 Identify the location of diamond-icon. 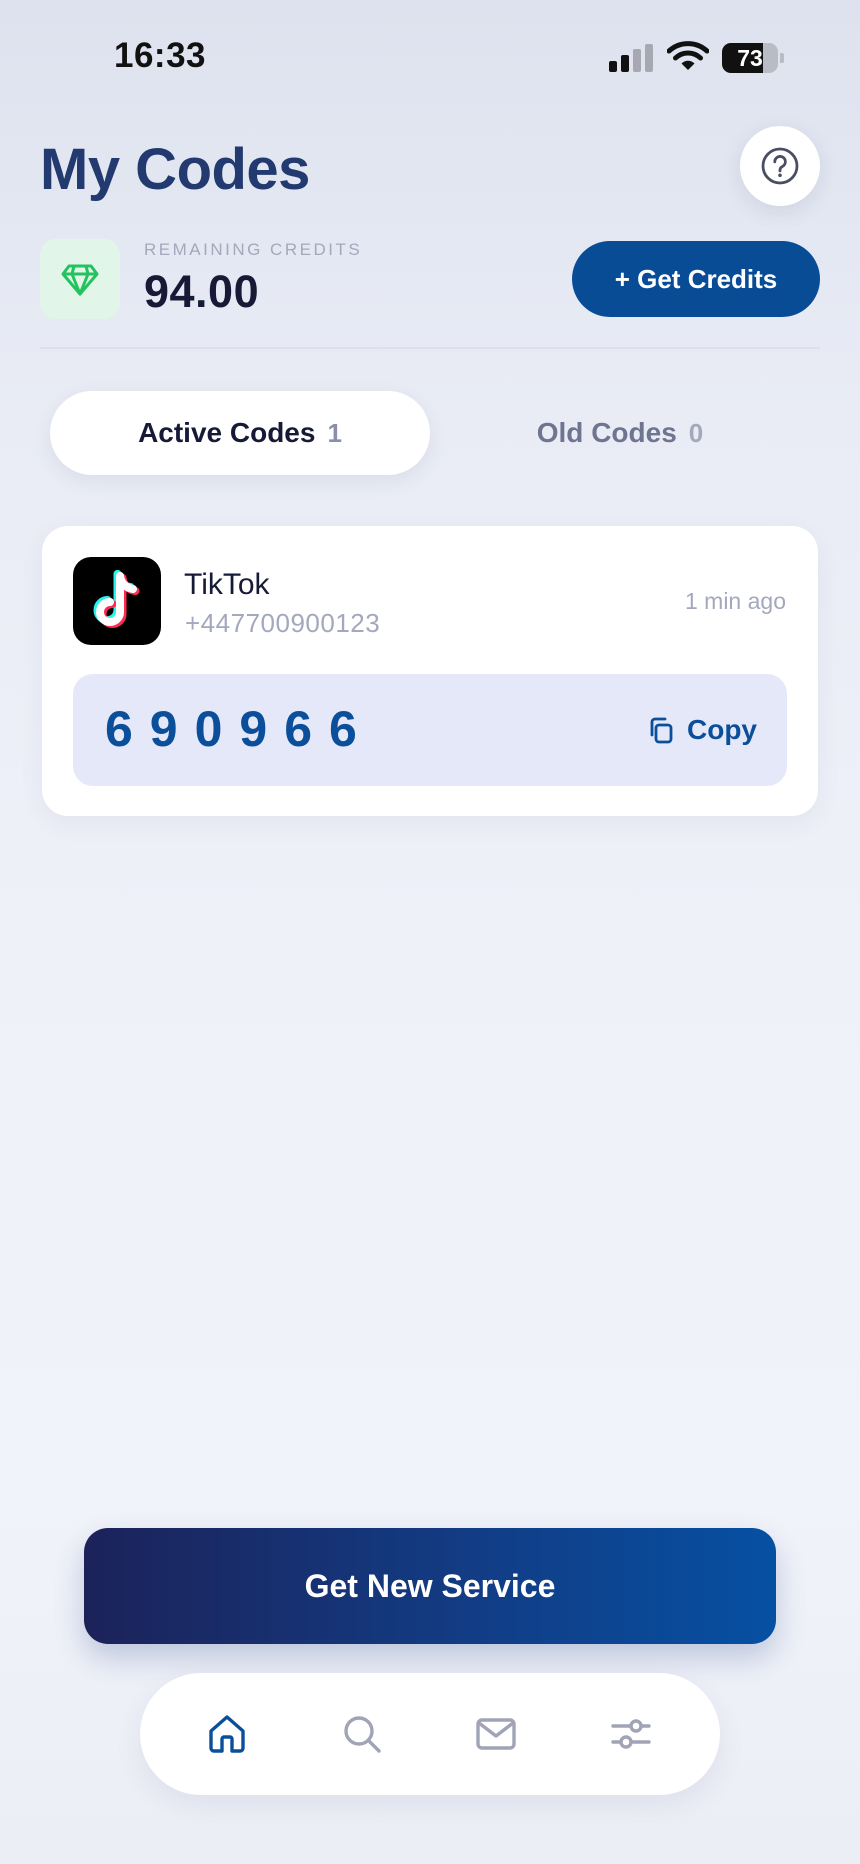
(80, 280).